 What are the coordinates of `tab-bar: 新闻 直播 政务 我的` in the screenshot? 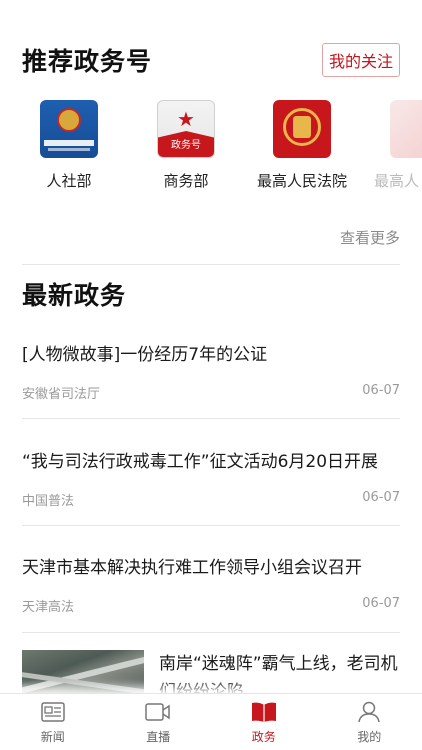 It's located at (211, 721).